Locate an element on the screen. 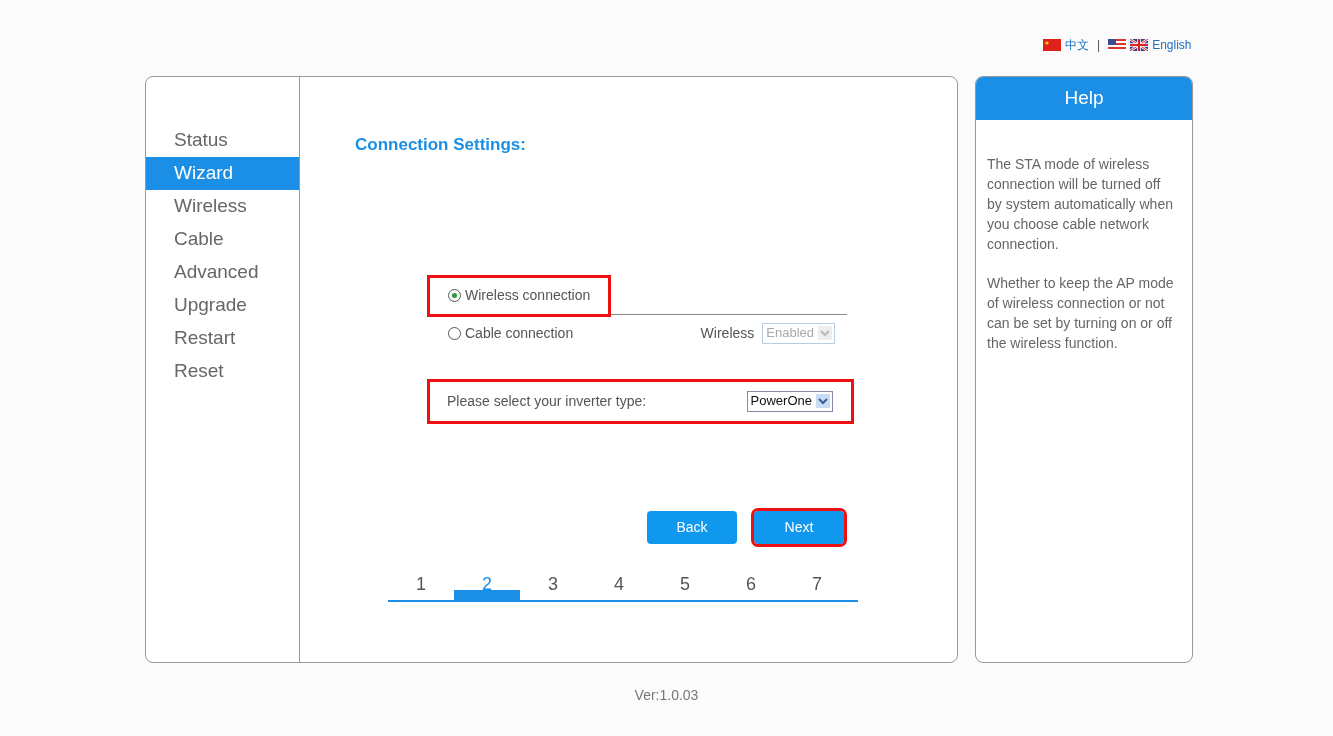  sidebar-item: Cable is located at coordinates (222, 239).